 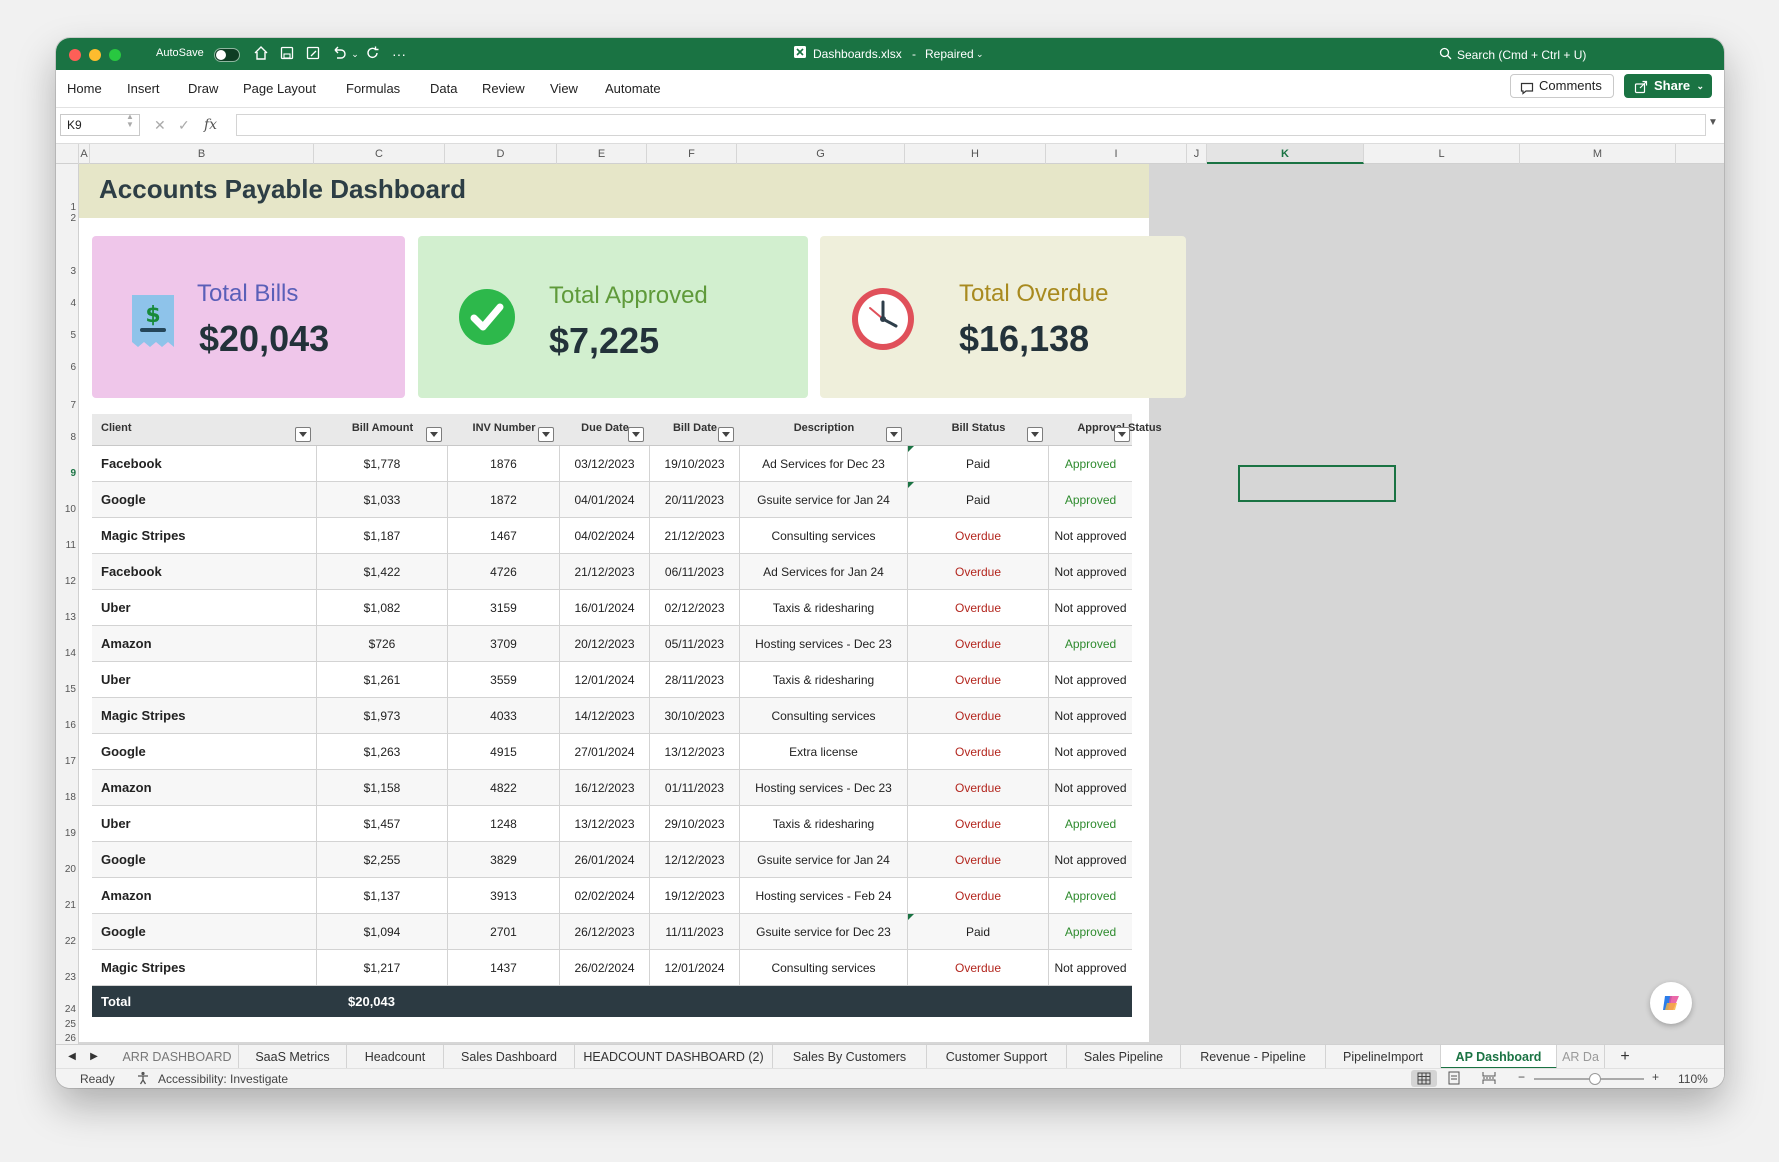 What do you see at coordinates (84, 154) in the screenshot?
I see `column-header: A` at bounding box center [84, 154].